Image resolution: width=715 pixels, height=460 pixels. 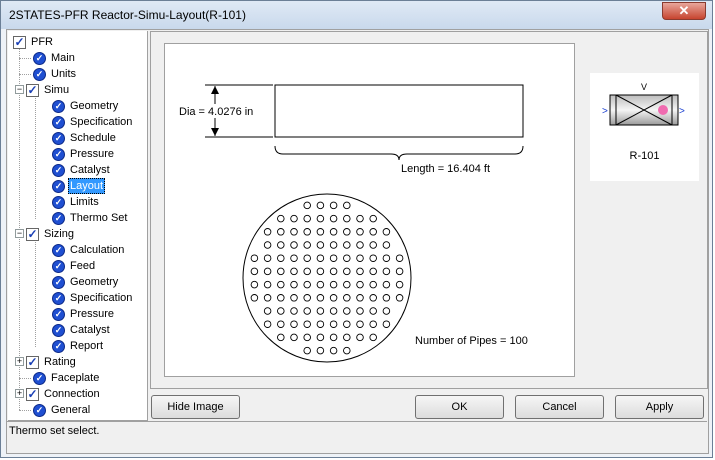 I want to click on tree-item-schedule: ✓ Schedule, so click(x=77, y=138).